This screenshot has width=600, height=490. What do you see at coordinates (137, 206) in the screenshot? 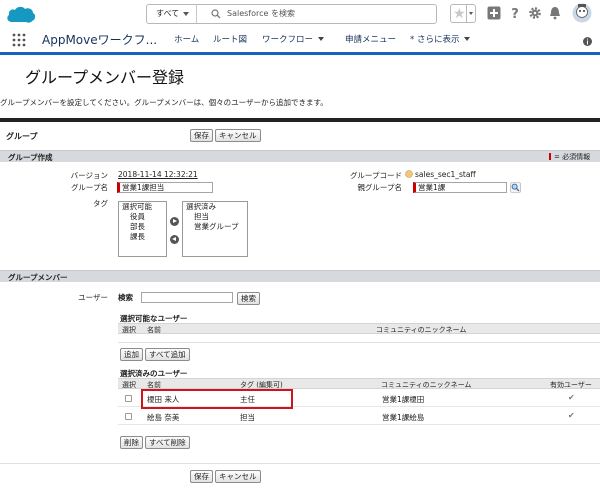
I see `available-tags-header: 選択可能` at bounding box center [137, 206].